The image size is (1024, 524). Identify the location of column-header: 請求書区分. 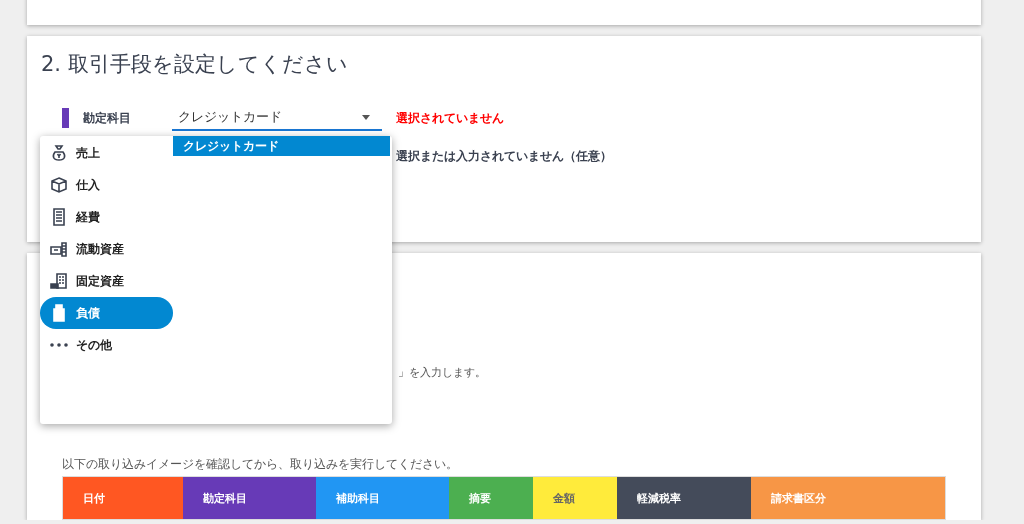
(848, 498).